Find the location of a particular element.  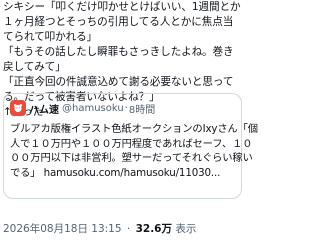

post-timestamp: 2026年08月18日 13:15 is located at coordinates (62, 229).